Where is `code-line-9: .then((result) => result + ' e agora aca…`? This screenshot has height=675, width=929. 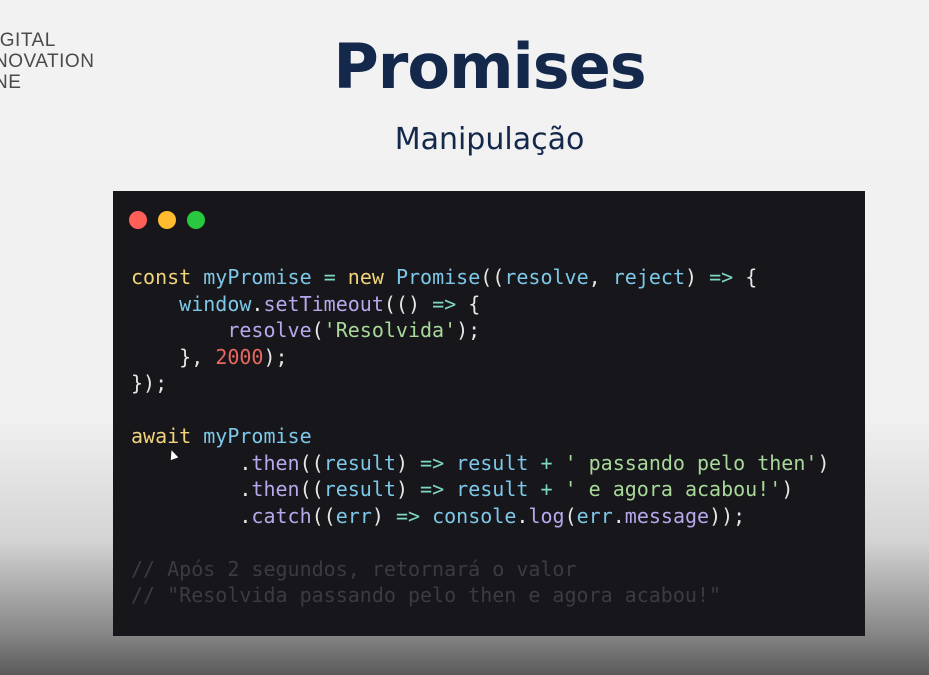 code-line-9: .then((result) => result + ' e agora aca… is located at coordinates (480, 489).